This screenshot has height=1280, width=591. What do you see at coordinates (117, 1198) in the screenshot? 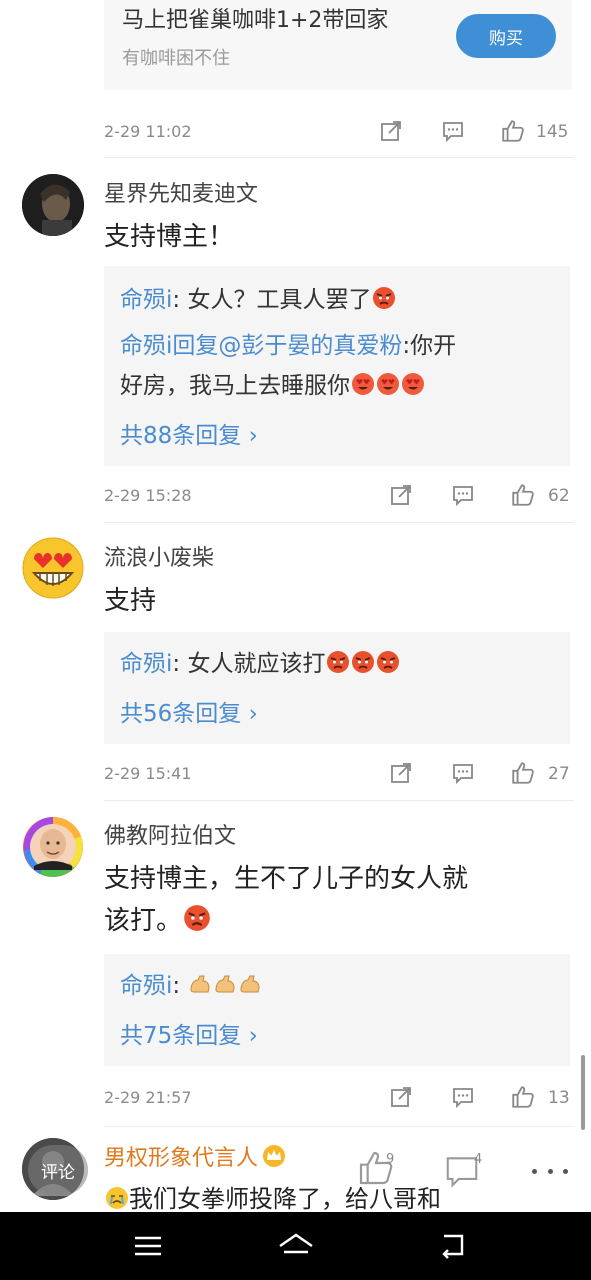
I see `crying-emoji-icon` at bounding box center [117, 1198].